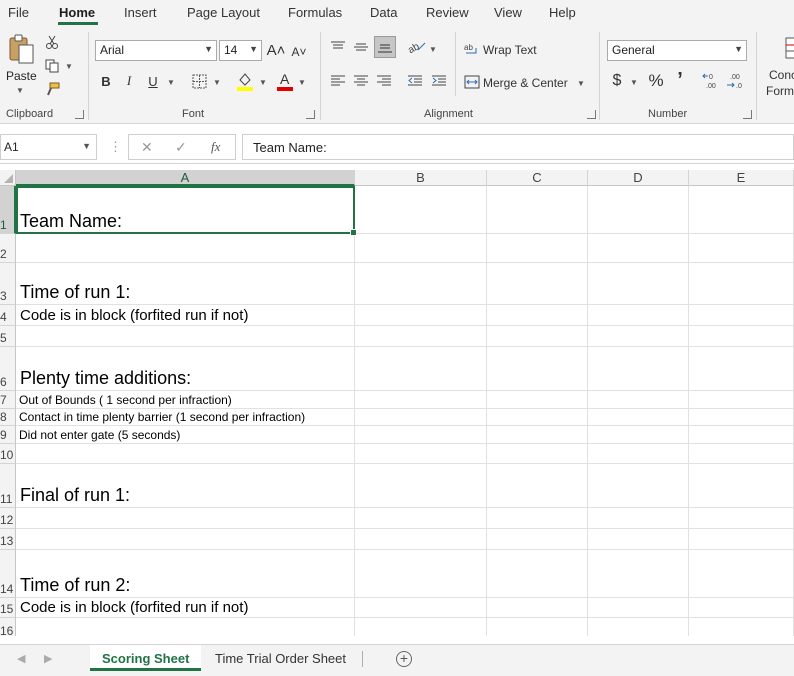  What do you see at coordinates (404, 659) in the screenshot?
I see `add-sheet-icon: +` at bounding box center [404, 659].